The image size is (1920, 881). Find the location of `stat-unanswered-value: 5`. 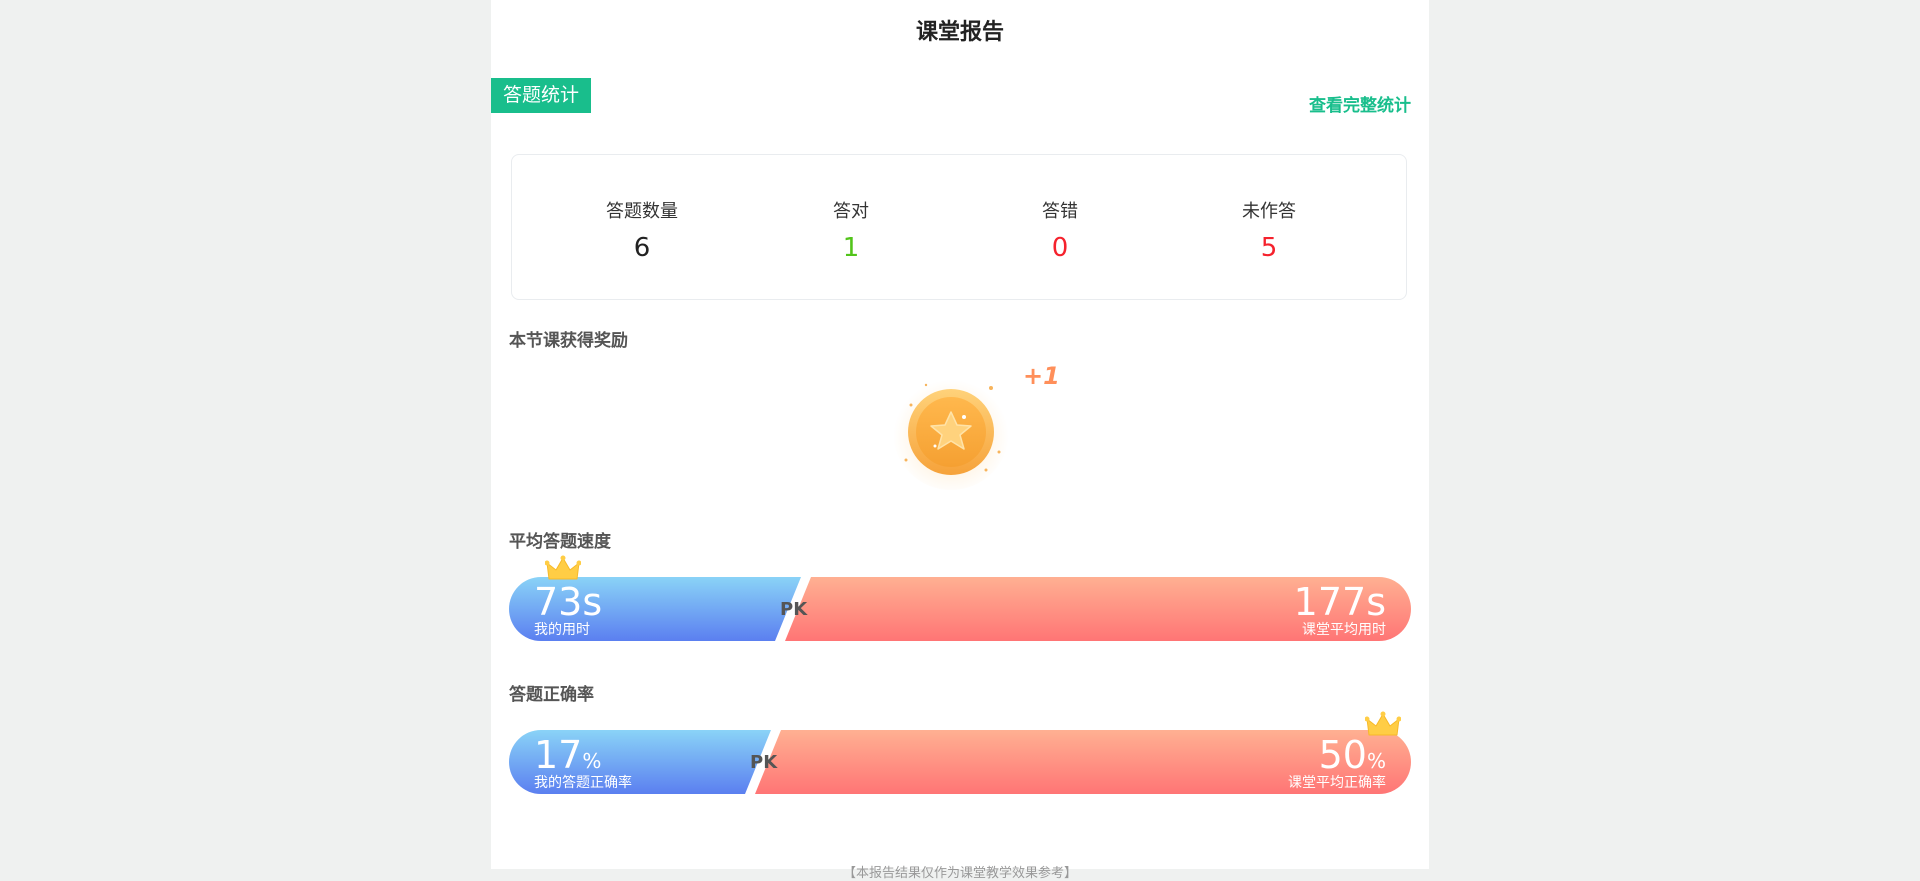

stat-unanswered-value: 5 is located at coordinates (1269, 248).